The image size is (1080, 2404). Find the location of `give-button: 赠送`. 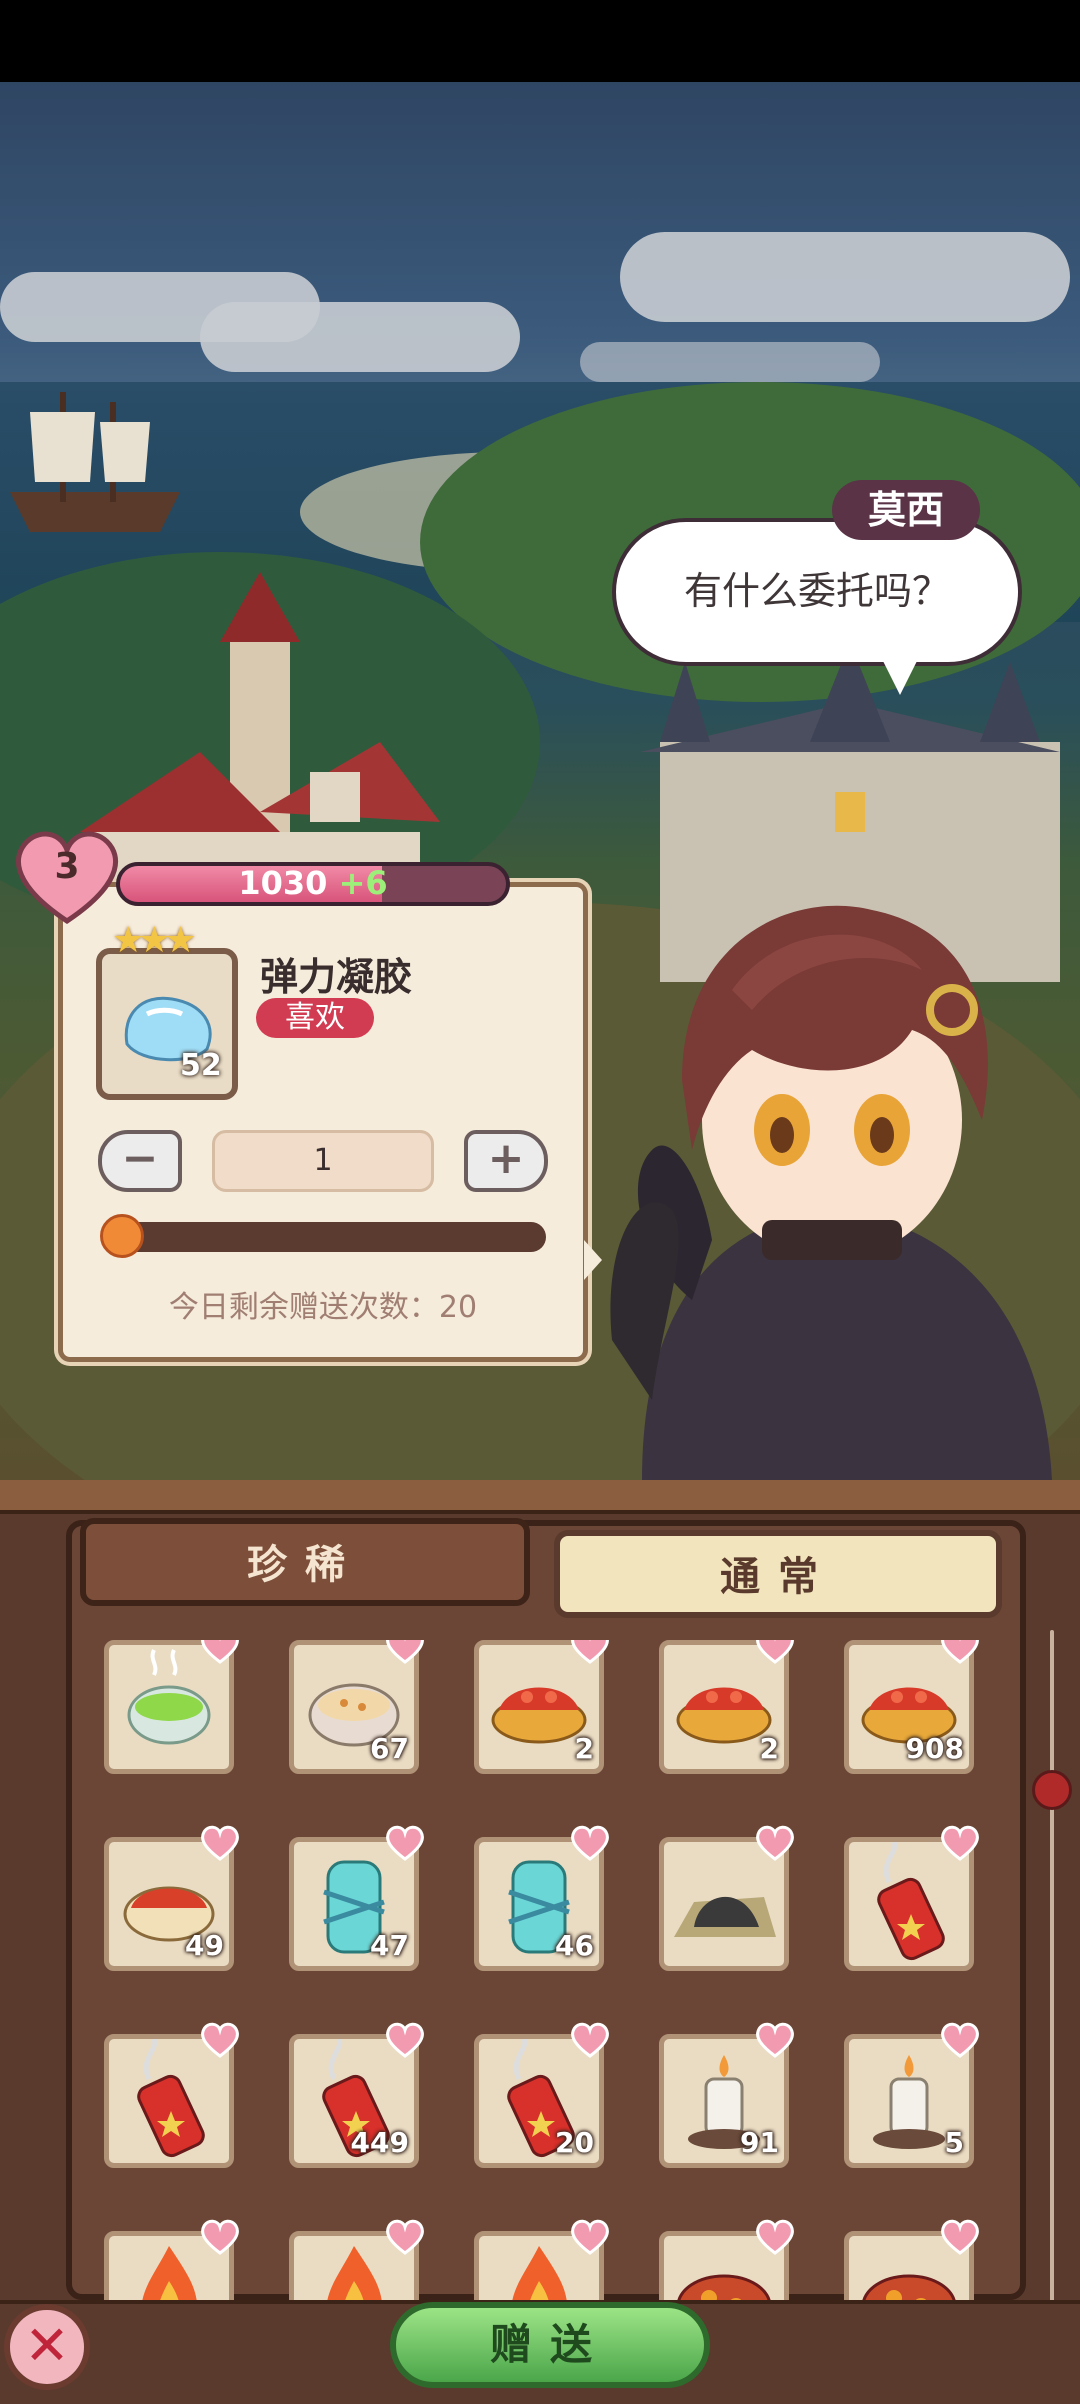

give-button: 赠送 is located at coordinates (550, 2345).